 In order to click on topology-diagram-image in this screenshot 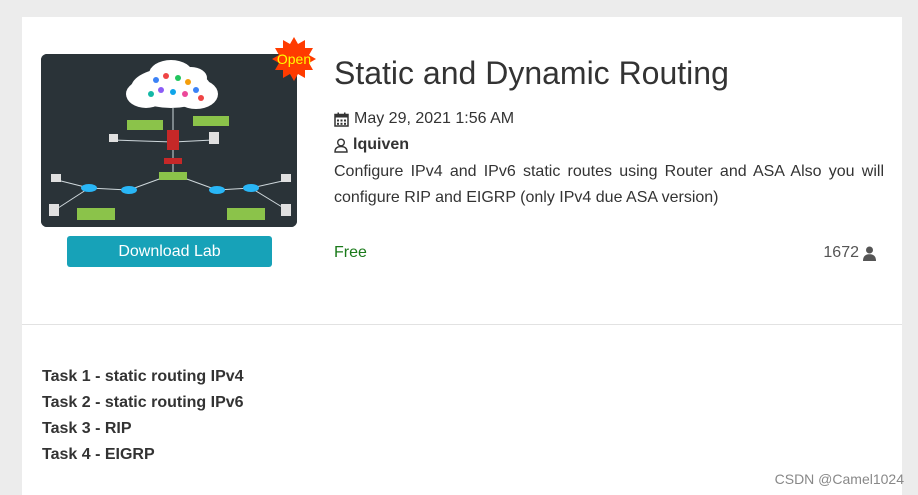, I will do `click(169, 140)`.